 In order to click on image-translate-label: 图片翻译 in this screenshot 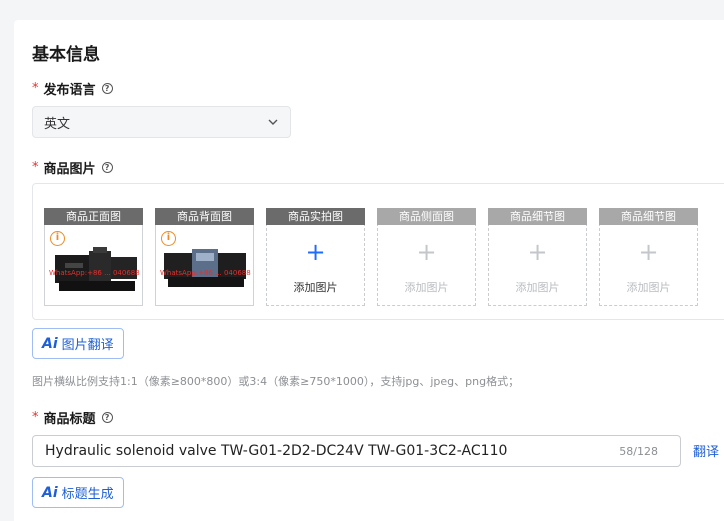, I will do `click(87, 345)`.